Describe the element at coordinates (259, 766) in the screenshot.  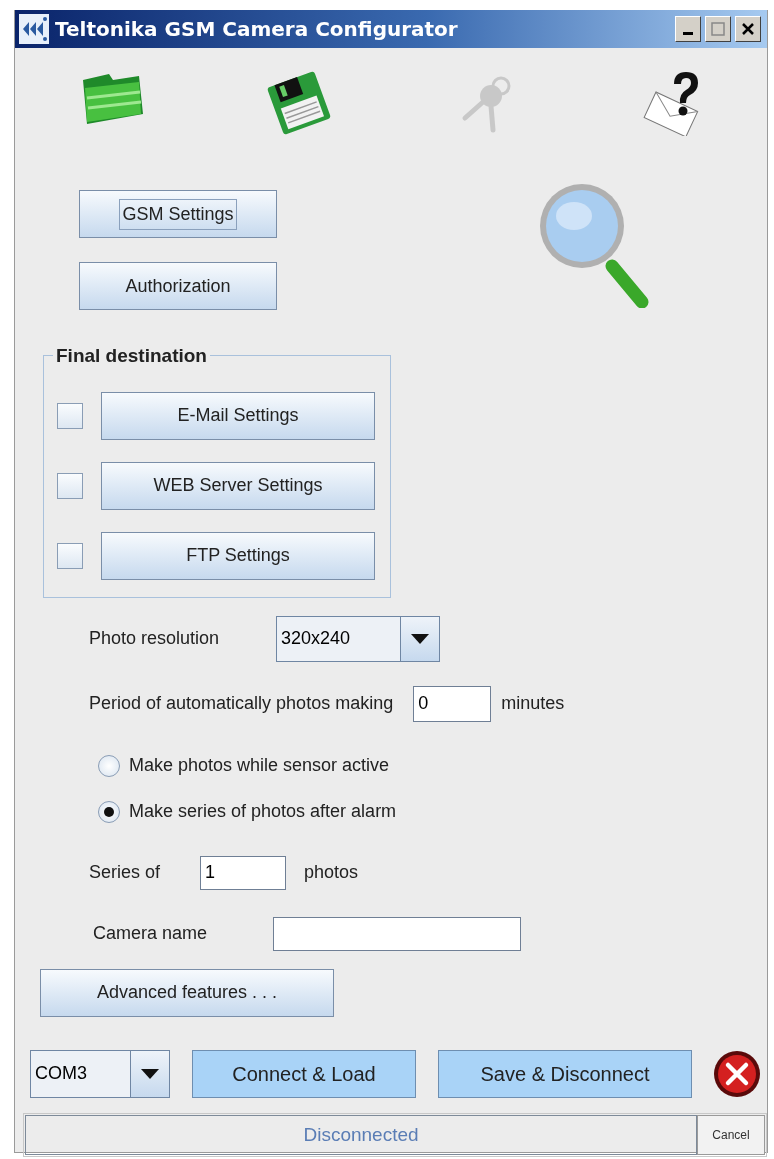
I see `radio-label: Make photos while sensor active` at that location.